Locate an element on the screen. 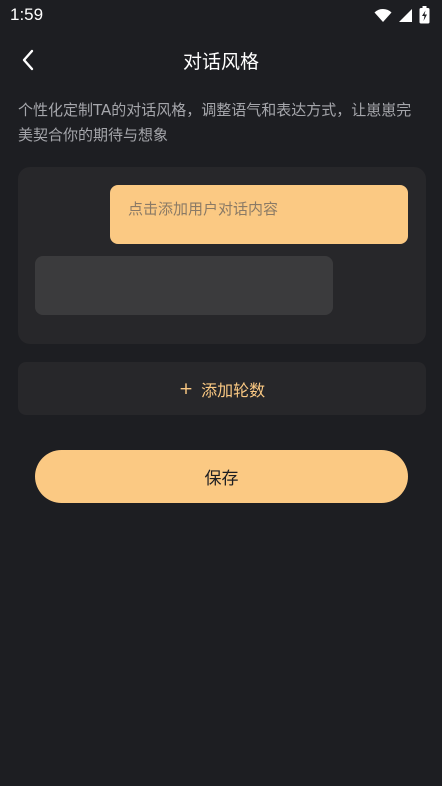 This screenshot has height=786, width=442. battery-charging-icon is located at coordinates (424, 15).